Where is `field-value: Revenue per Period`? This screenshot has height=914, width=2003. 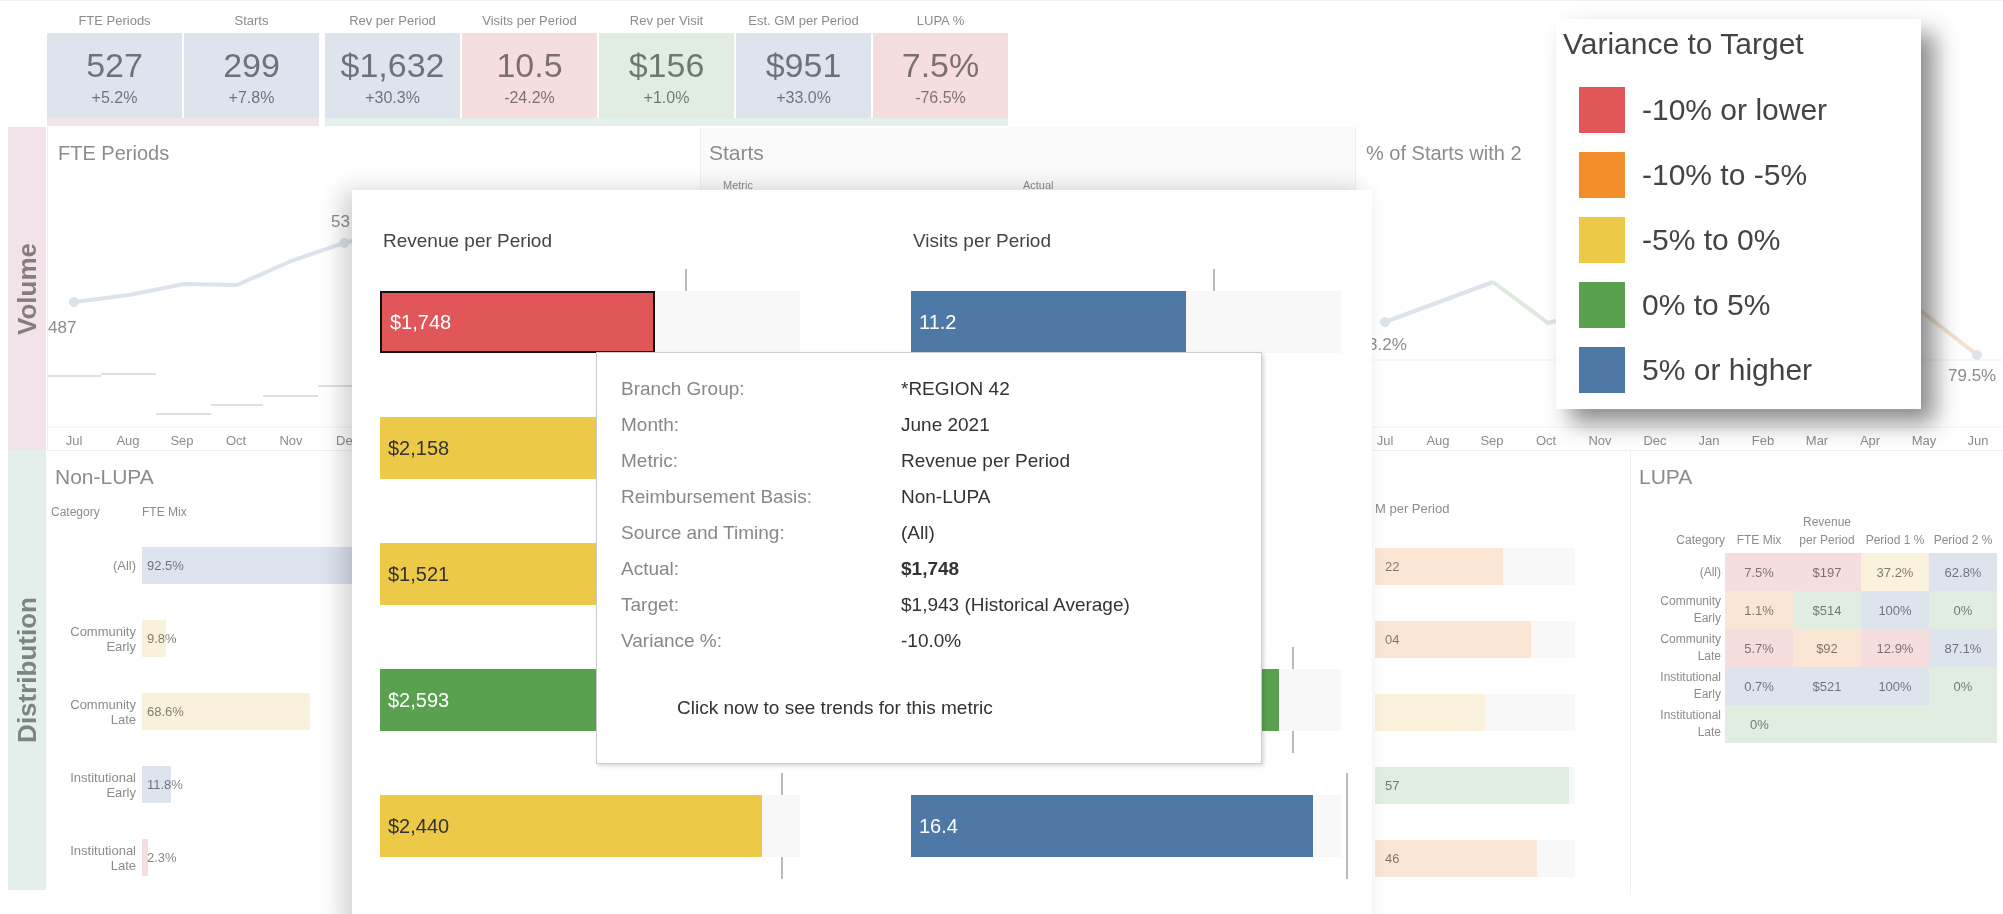 field-value: Revenue per Period is located at coordinates (986, 461).